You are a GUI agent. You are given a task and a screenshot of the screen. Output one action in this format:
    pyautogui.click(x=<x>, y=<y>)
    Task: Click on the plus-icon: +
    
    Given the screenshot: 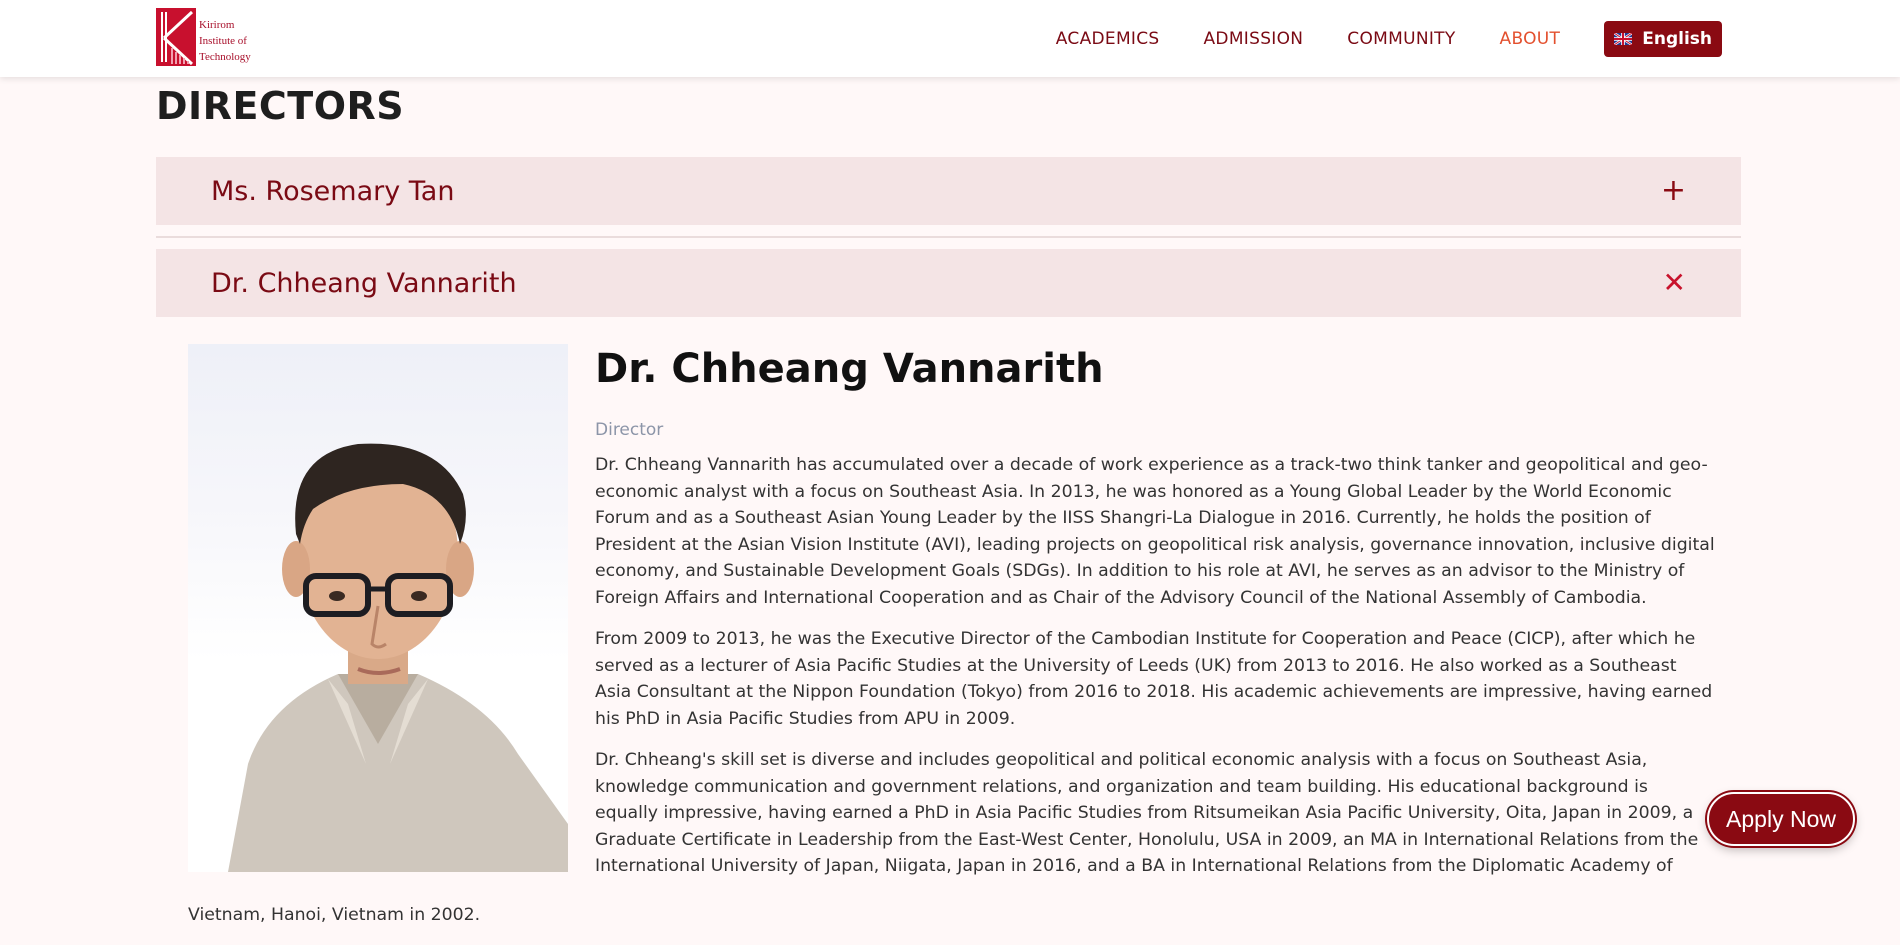 What is the action you would take?
    pyautogui.click(x=1673, y=191)
    